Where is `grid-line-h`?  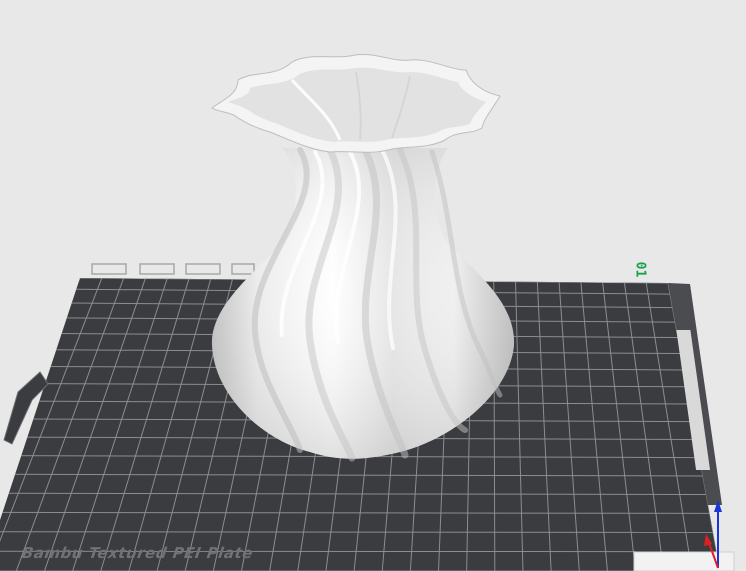
grid-line-h is located at coordinates (357, 532).